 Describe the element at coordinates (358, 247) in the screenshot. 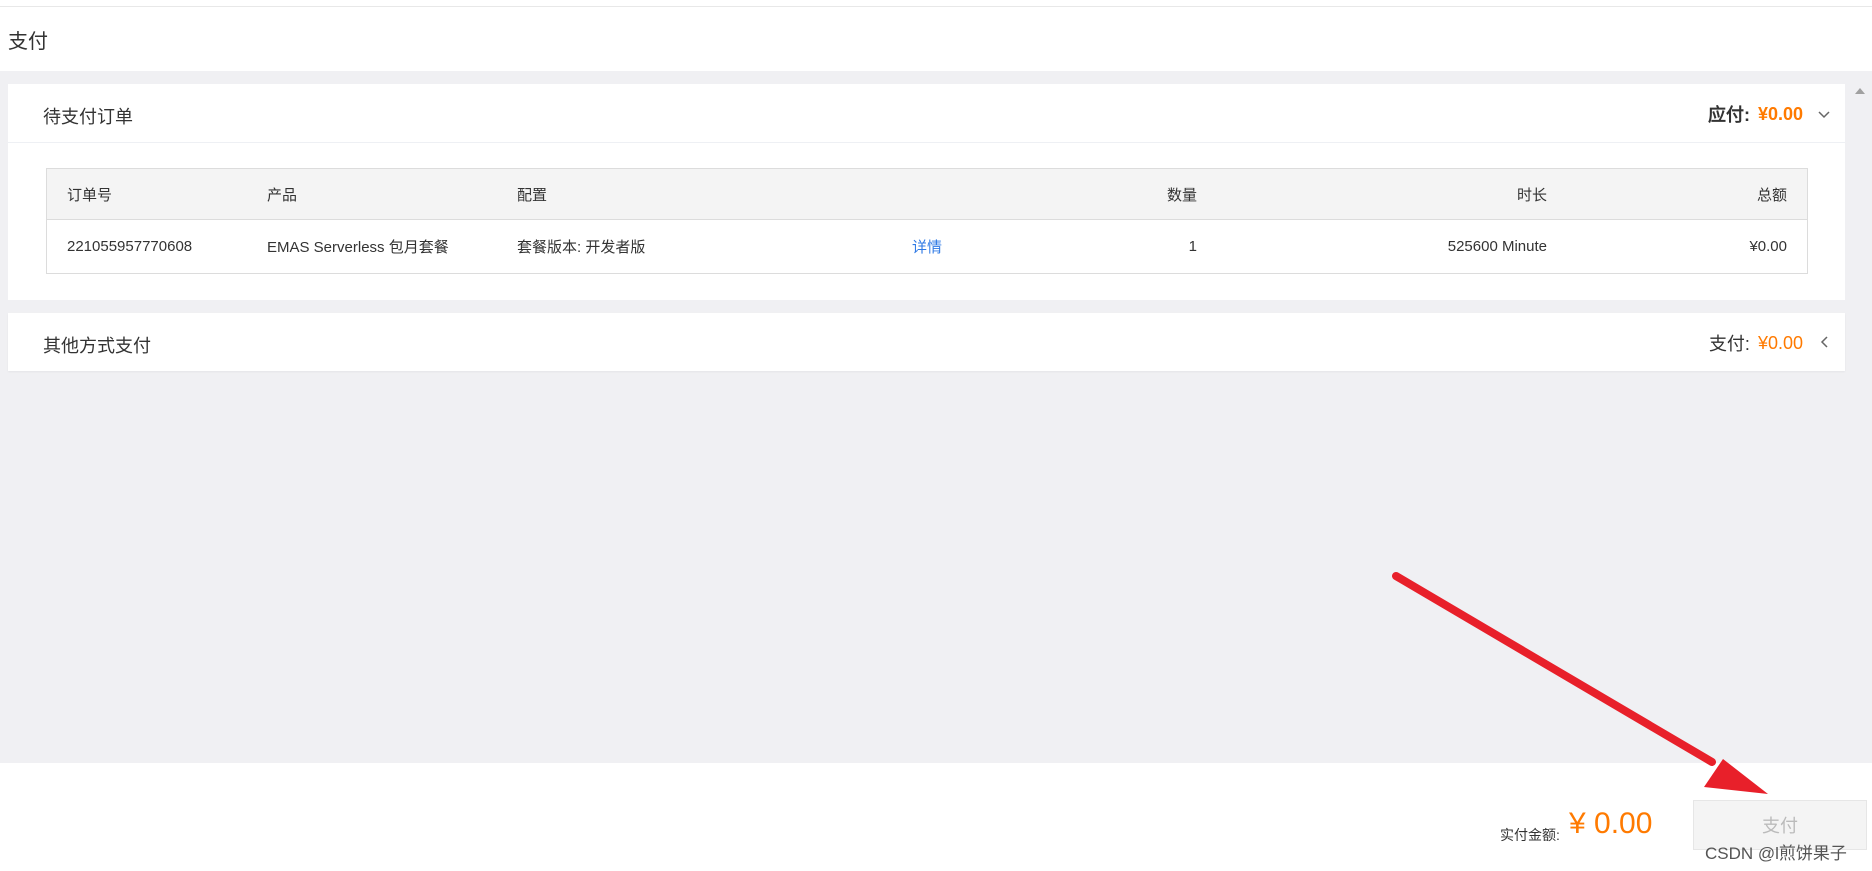

I see `cell-product: EMAS Serverless 包月套餐` at that location.